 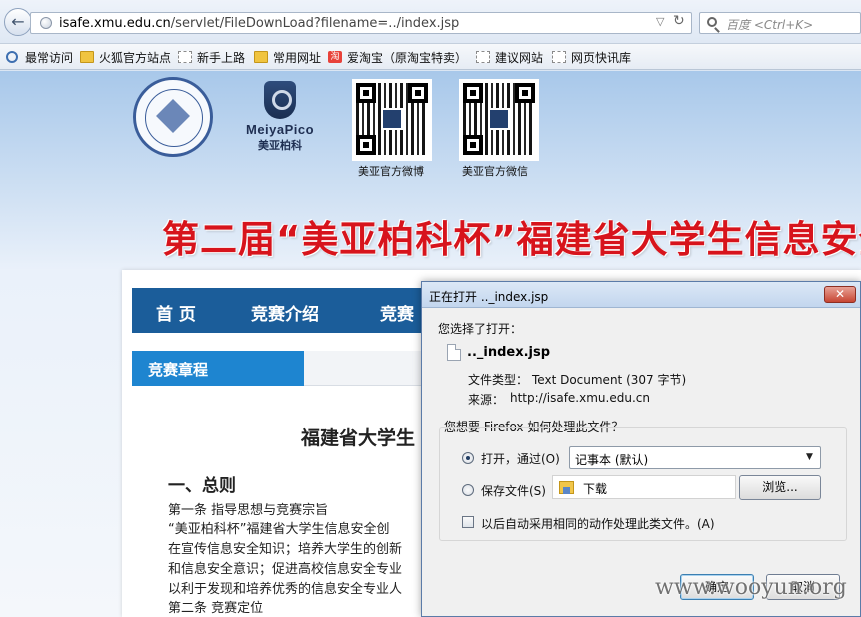 I want to click on bookmark-aitaobao: 淘爱淘宝（原淘宝特卖）, so click(x=397, y=57).